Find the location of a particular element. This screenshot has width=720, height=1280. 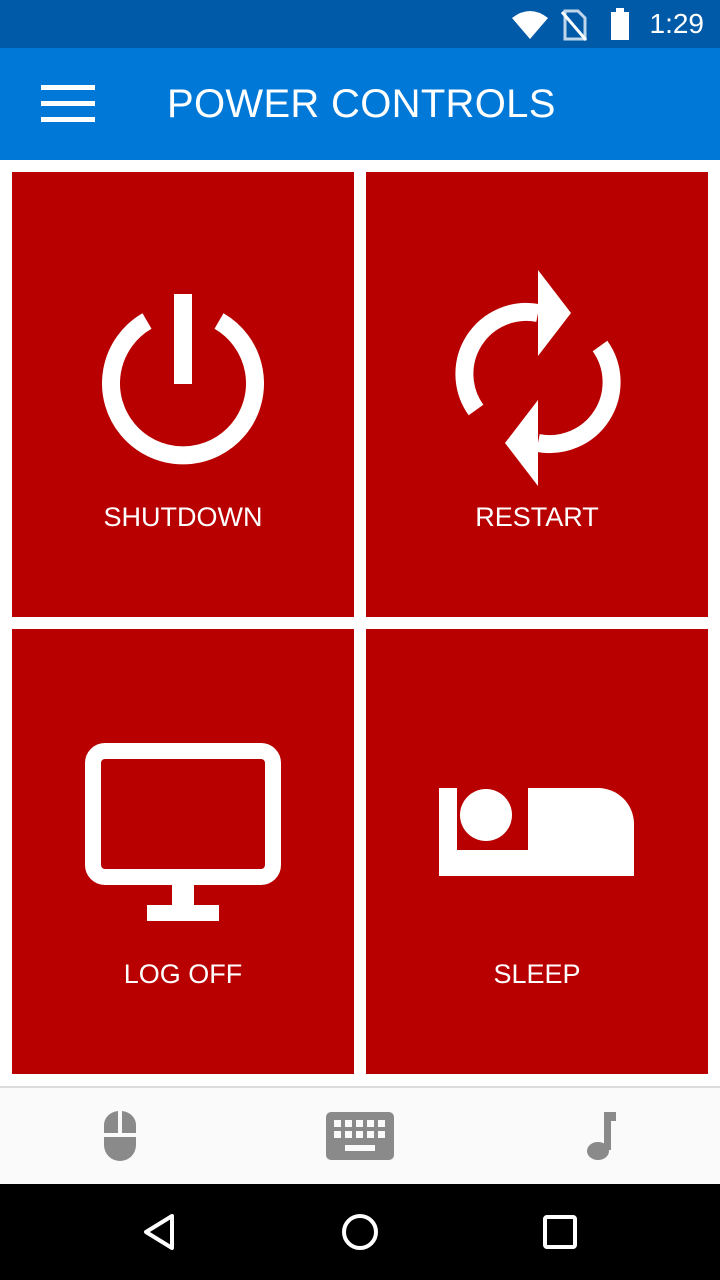

mouse-tab is located at coordinates (120, 1136).